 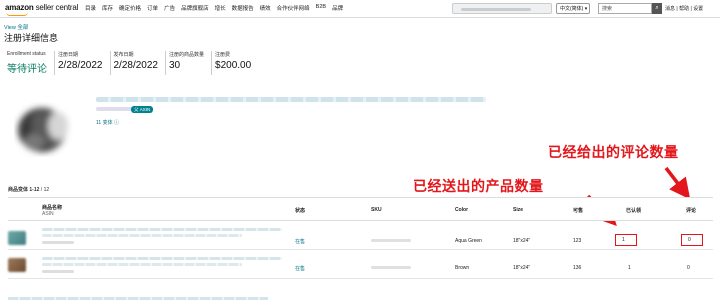 What do you see at coordinates (376, 210) in the screenshot?
I see `col-sku: SKU` at bounding box center [376, 210].